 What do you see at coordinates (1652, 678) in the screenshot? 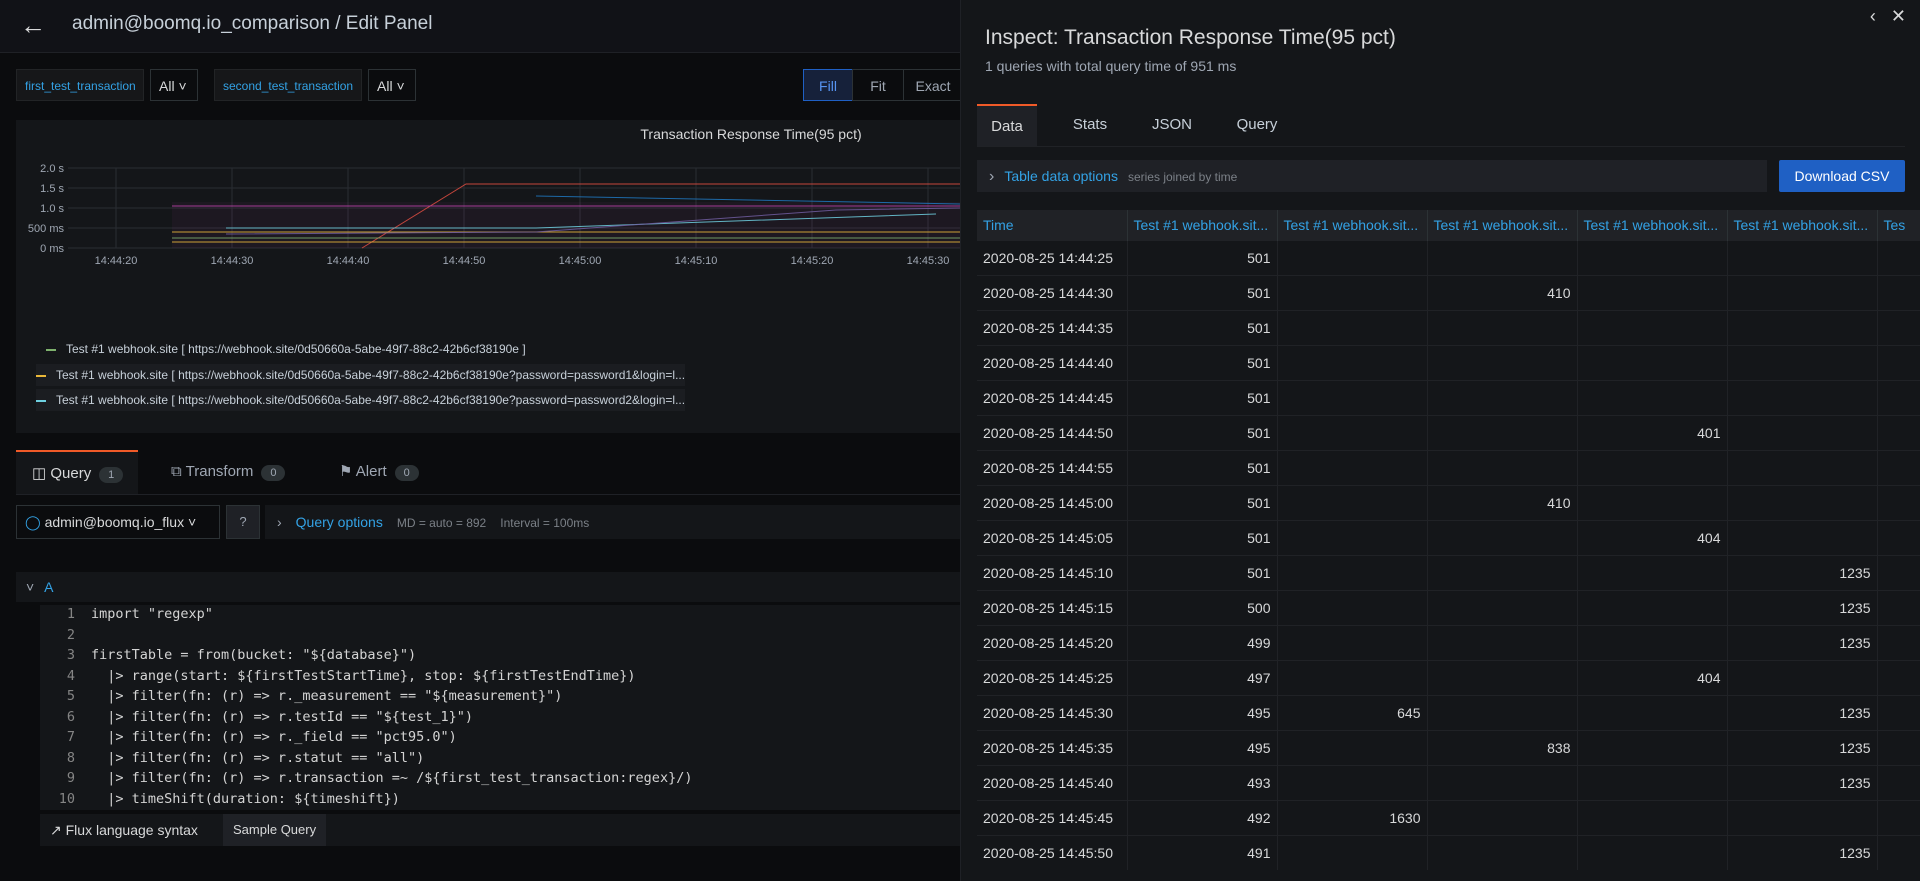
I see `table-cell: 404` at bounding box center [1652, 678].